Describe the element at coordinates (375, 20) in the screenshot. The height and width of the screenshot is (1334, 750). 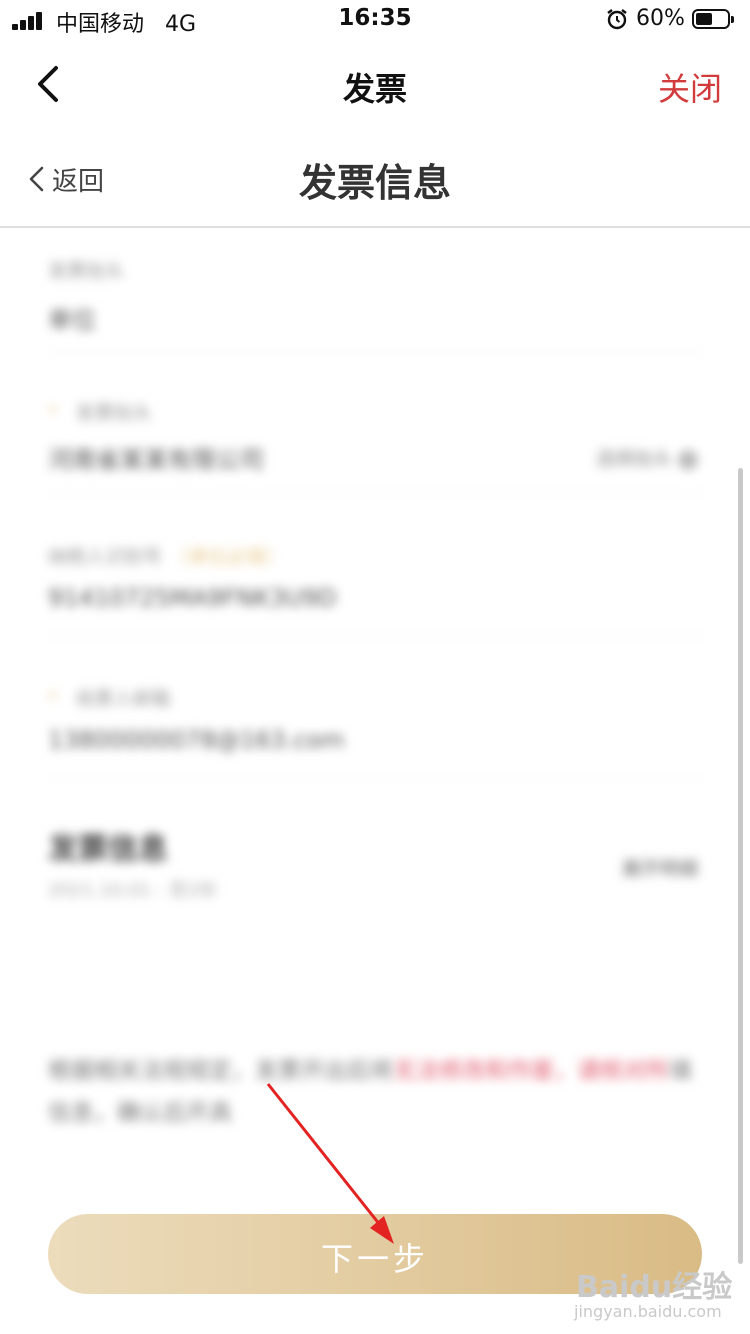
I see `status-bar: 中国移动 4G 16:35 60%` at that location.